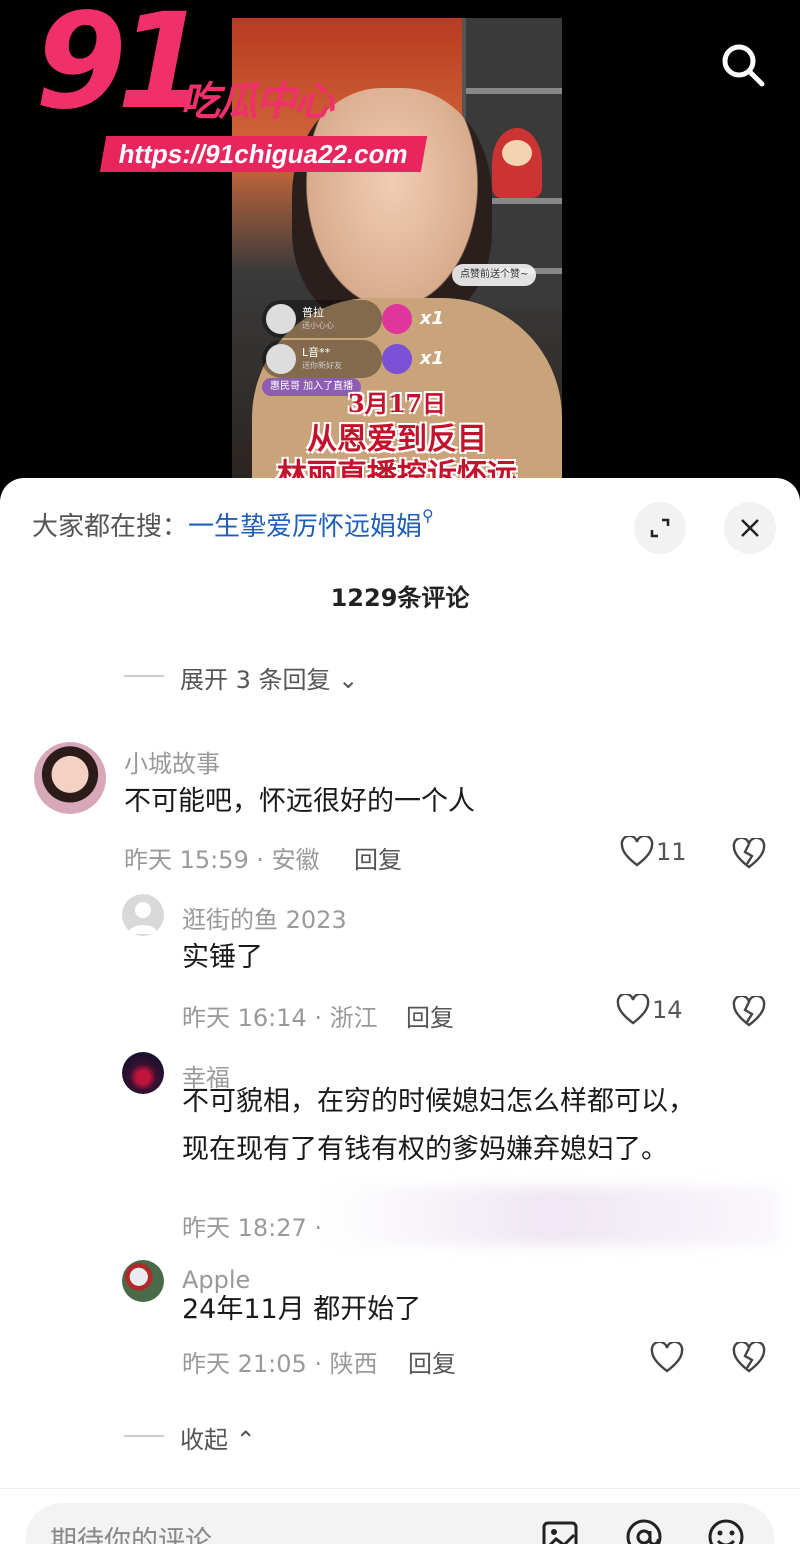 This screenshot has width=800, height=1544. Describe the element at coordinates (400, 1523) in the screenshot. I see `comment-input: 期待你的评论` at that location.